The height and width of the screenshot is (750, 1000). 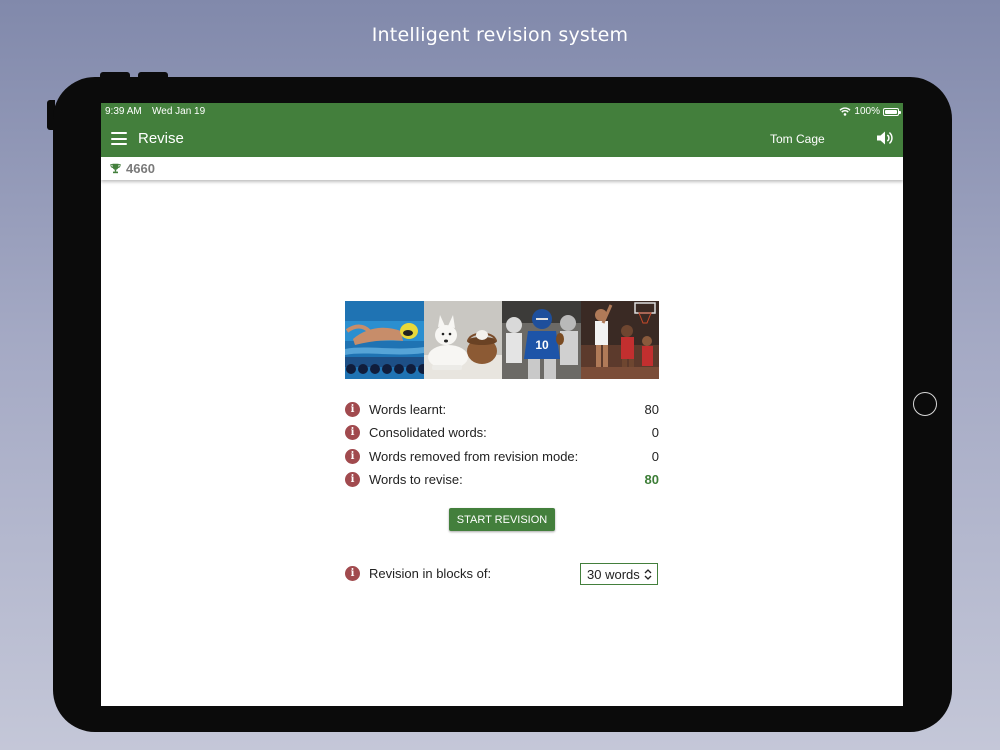 I want to click on battery-icon, so click(x=892, y=111).